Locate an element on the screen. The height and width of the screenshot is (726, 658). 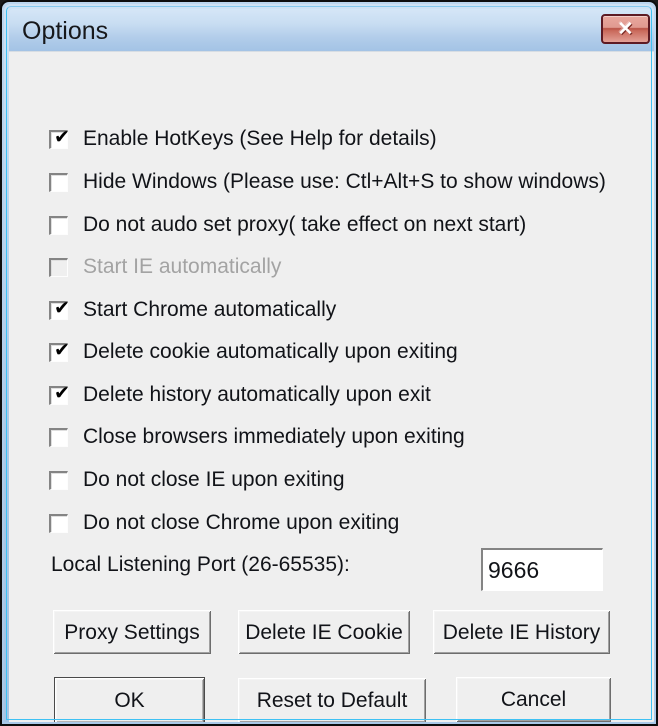
port-input is located at coordinates (542, 569).